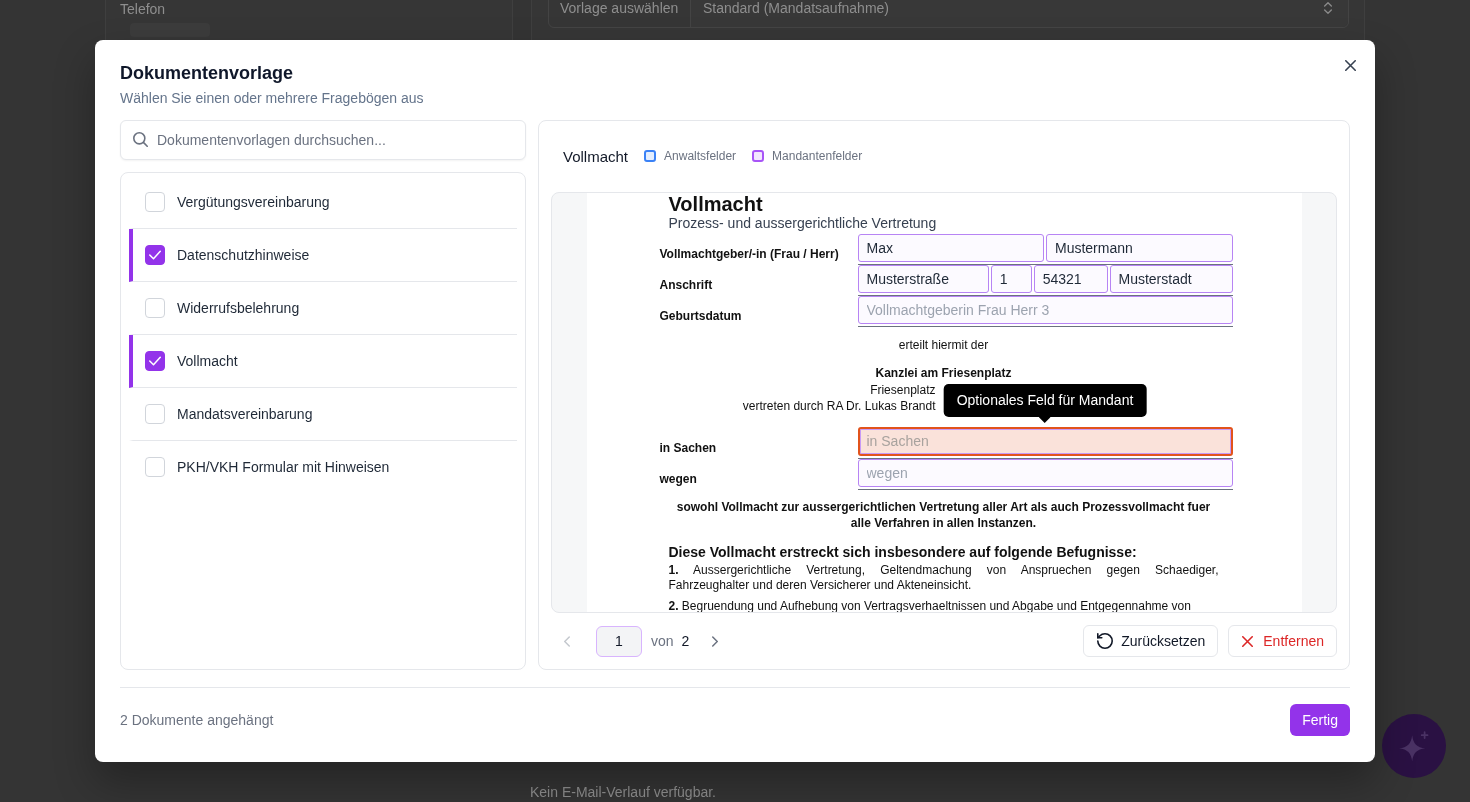 The image size is (1470, 802). What do you see at coordinates (903, 389) in the screenshot?
I see `firm-address: Friesenplatz` at bounding box center [903, 389].